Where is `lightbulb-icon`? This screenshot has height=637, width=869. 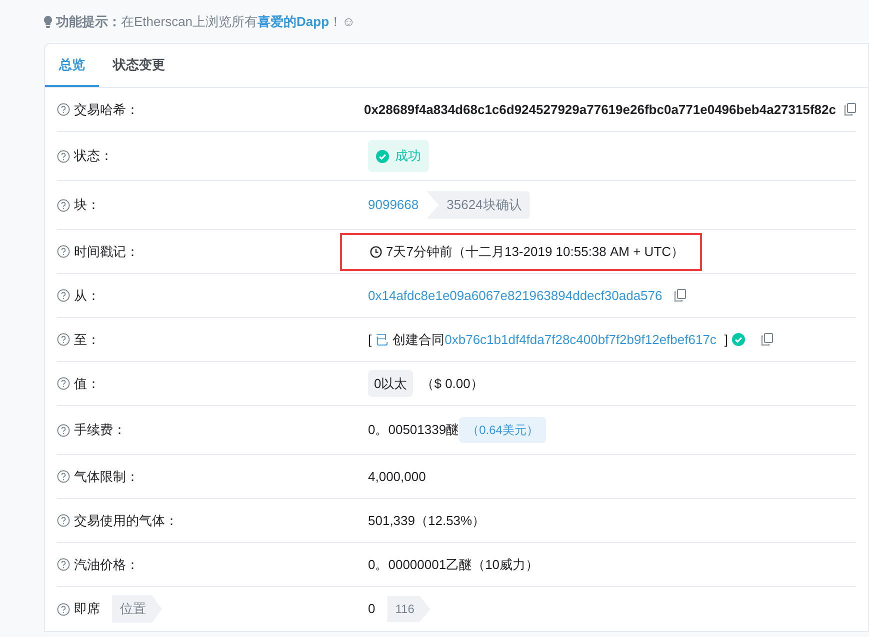
lightbulb-icon is located at coordinates (48, 22).